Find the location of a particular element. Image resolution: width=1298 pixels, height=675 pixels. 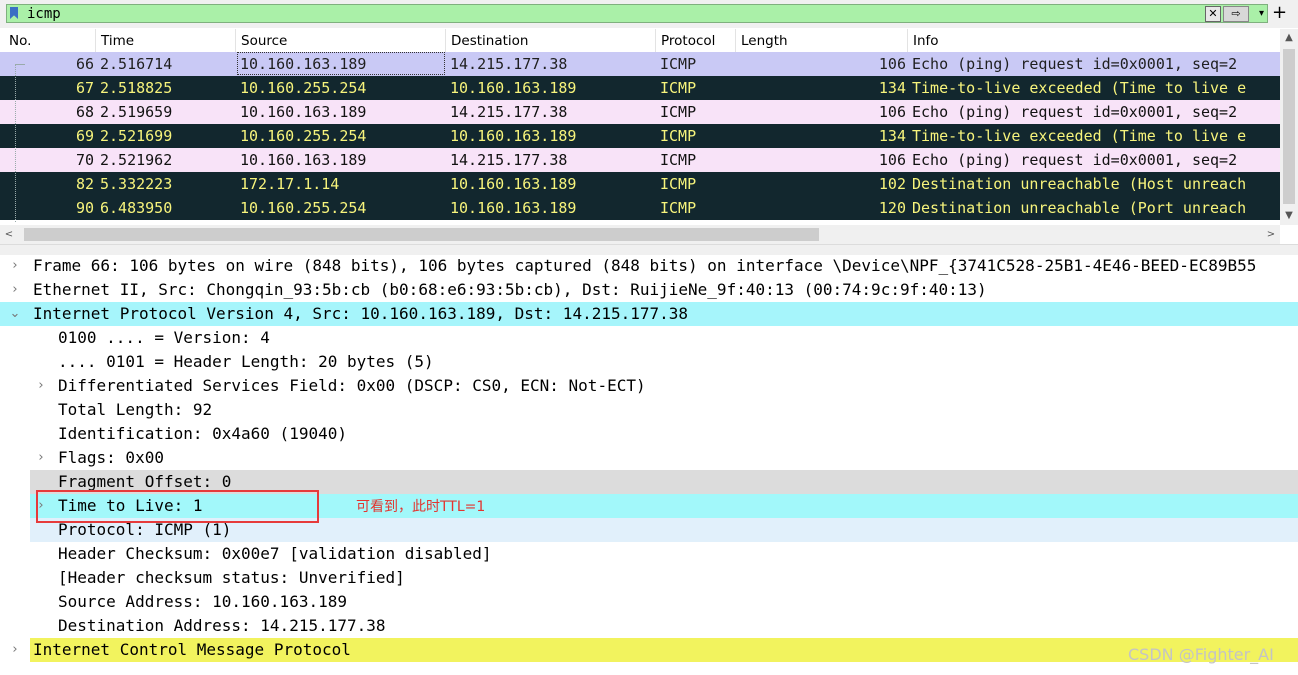

scroll-up-icon: ▲ is located at coordinates (1289, 38).